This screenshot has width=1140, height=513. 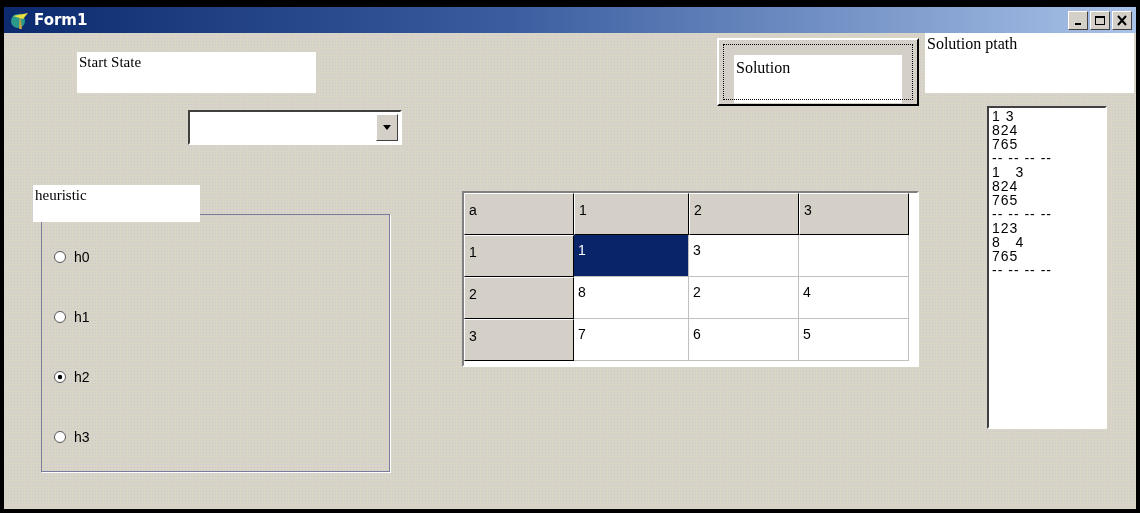 I want to click on path-listbox: 1 3 824 765 -- -- -- -- 1 3 824 765 -- -- -- -- 123 8 4 765 -- -- -- --, so click(x=1047, y=267).